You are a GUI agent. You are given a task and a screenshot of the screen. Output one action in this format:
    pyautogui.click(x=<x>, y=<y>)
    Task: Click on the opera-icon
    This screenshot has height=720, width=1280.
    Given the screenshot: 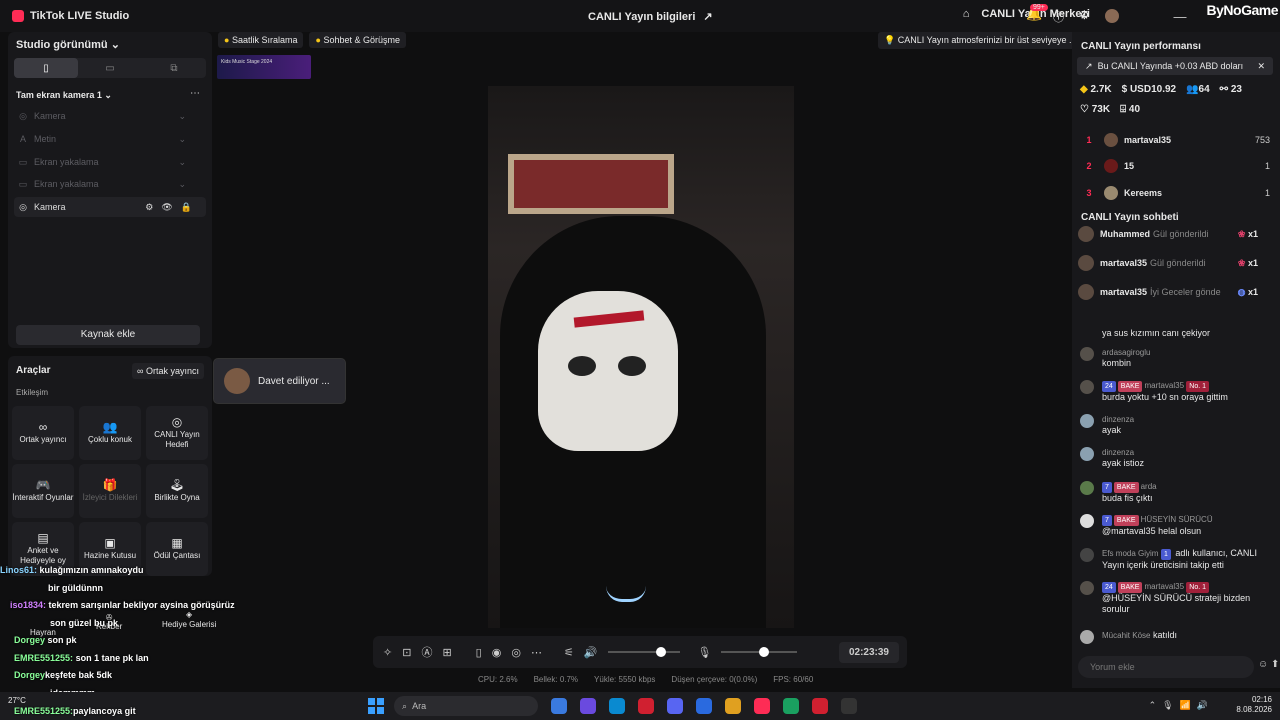 What is the action you would take?
    pyautogui.click(x=646, y=706)
    